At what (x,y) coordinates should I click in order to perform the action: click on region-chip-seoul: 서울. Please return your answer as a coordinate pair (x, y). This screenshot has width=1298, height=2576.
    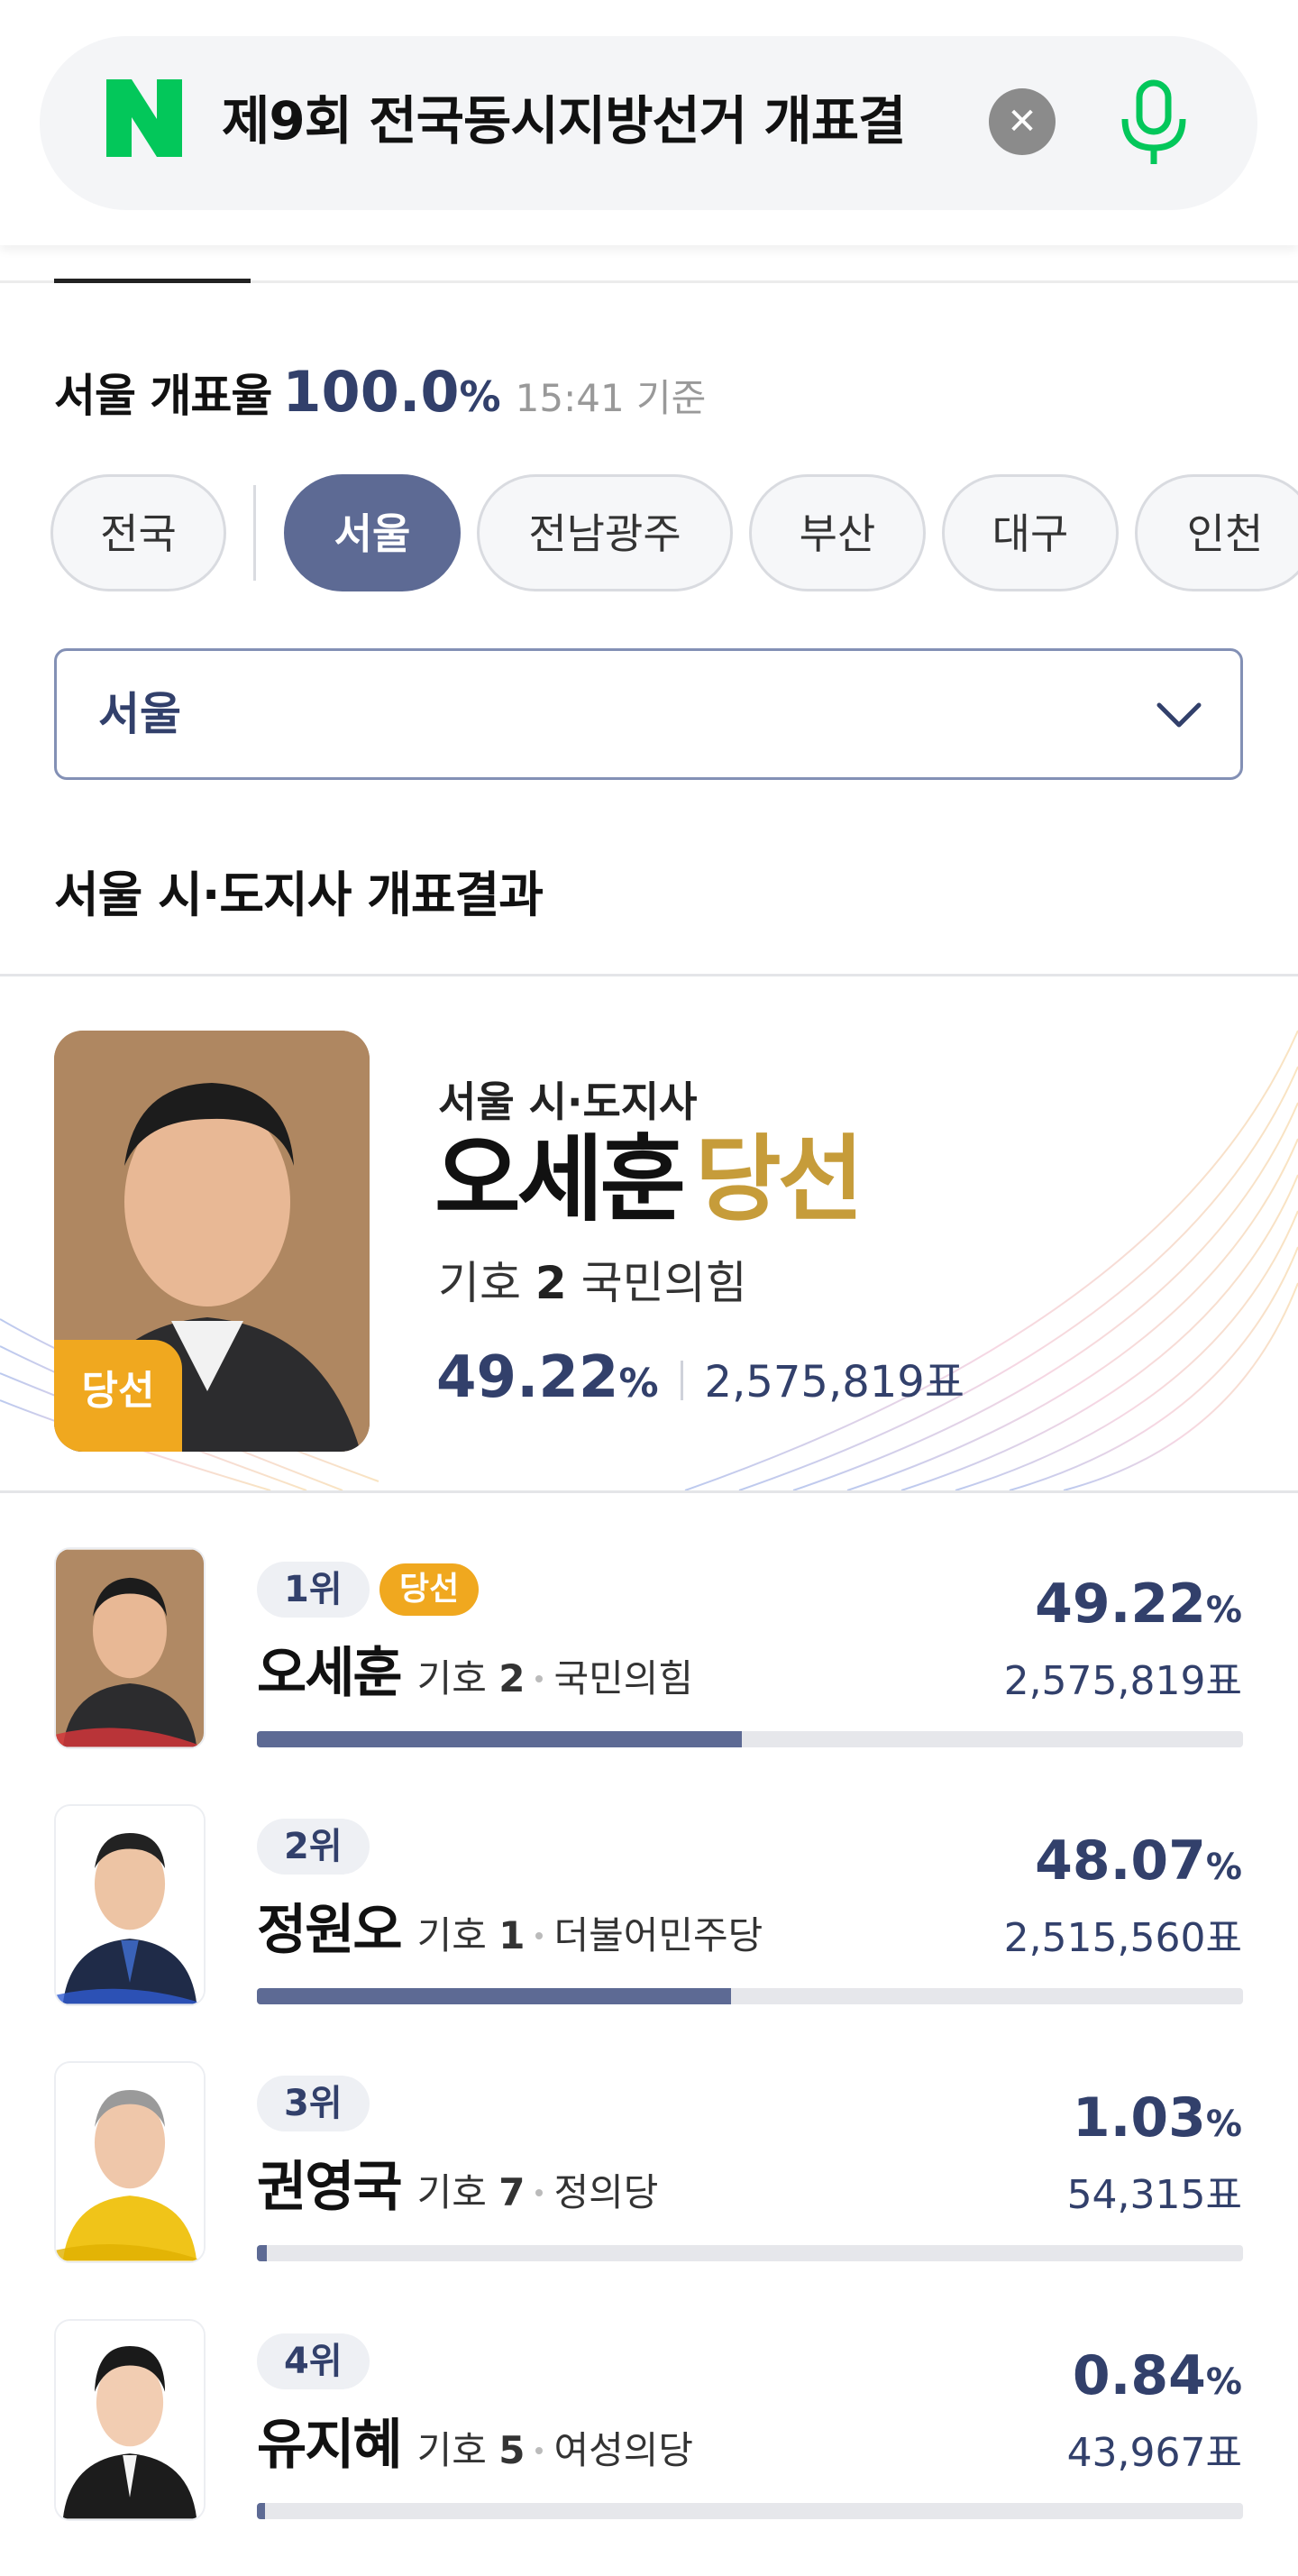
    Looking at the image, I should click on (372, 532).